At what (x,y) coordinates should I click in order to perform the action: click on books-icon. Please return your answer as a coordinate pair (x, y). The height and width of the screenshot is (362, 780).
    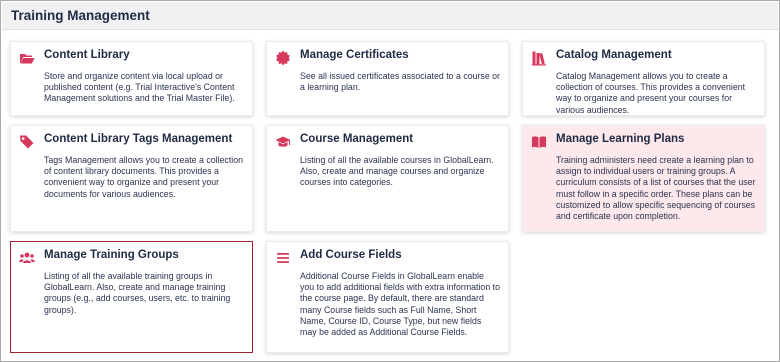
    Looking at the image, I should click on (539, 58).